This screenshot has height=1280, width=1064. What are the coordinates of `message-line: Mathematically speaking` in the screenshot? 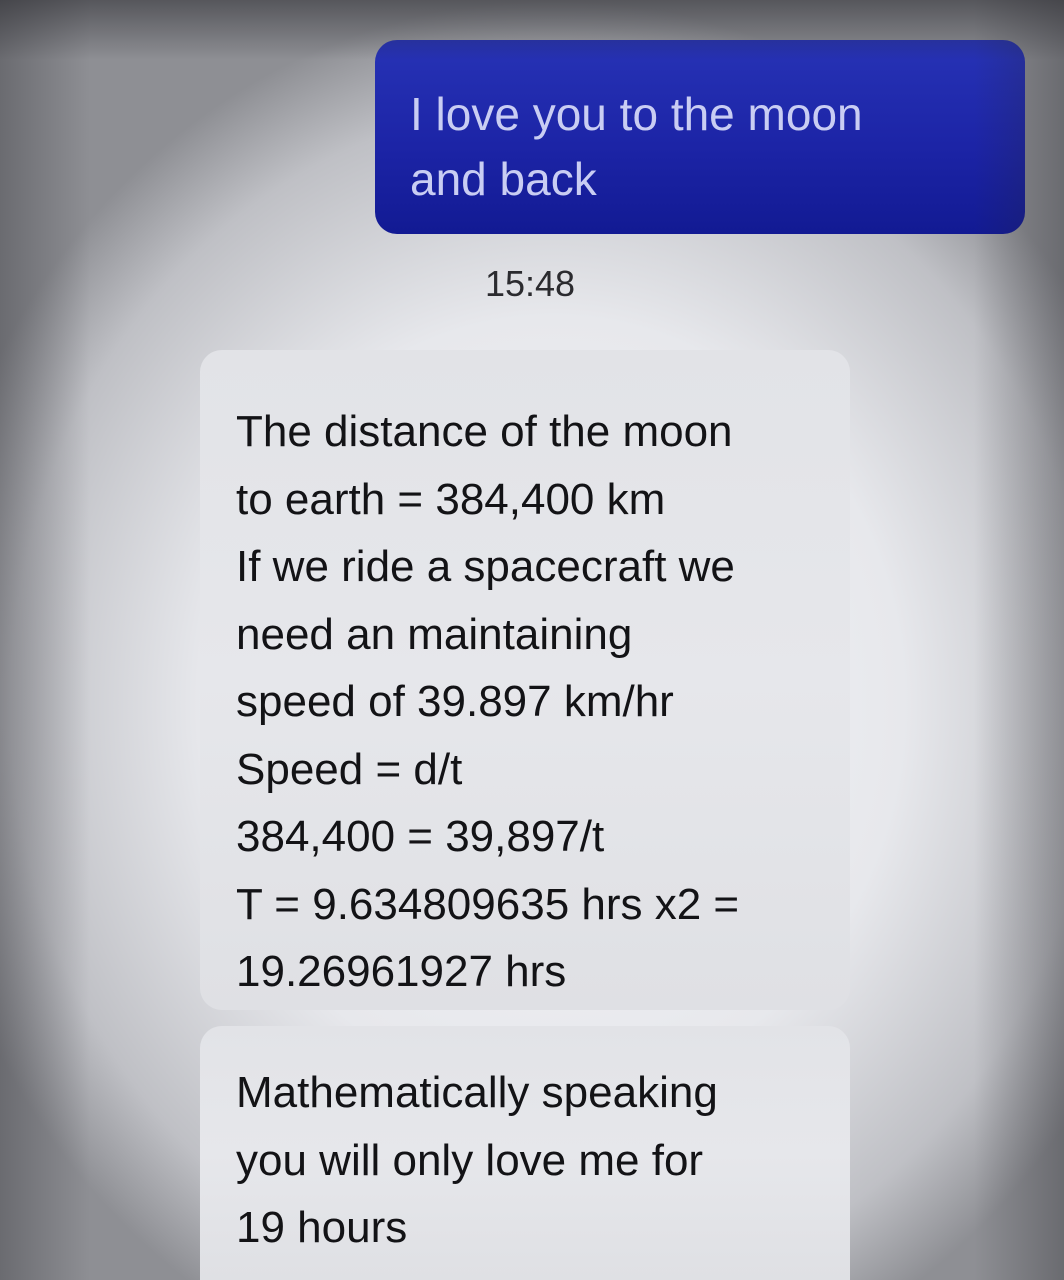 It's located at (477, 1092).